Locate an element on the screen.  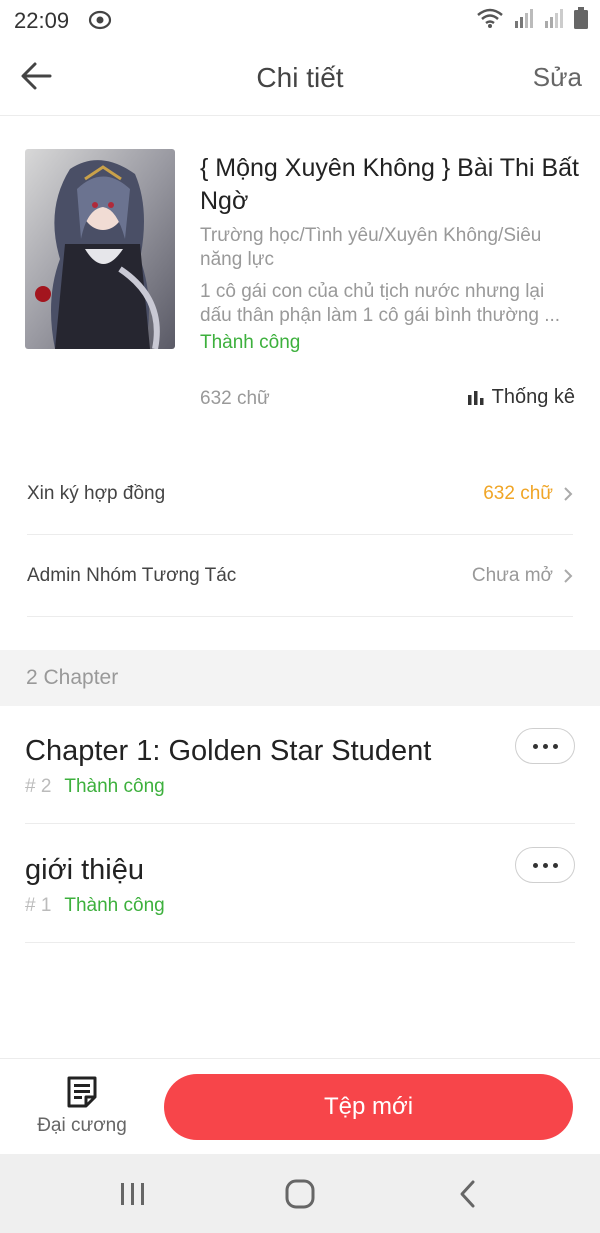
status-time: 22:09 is located at coordinates (42, 20).